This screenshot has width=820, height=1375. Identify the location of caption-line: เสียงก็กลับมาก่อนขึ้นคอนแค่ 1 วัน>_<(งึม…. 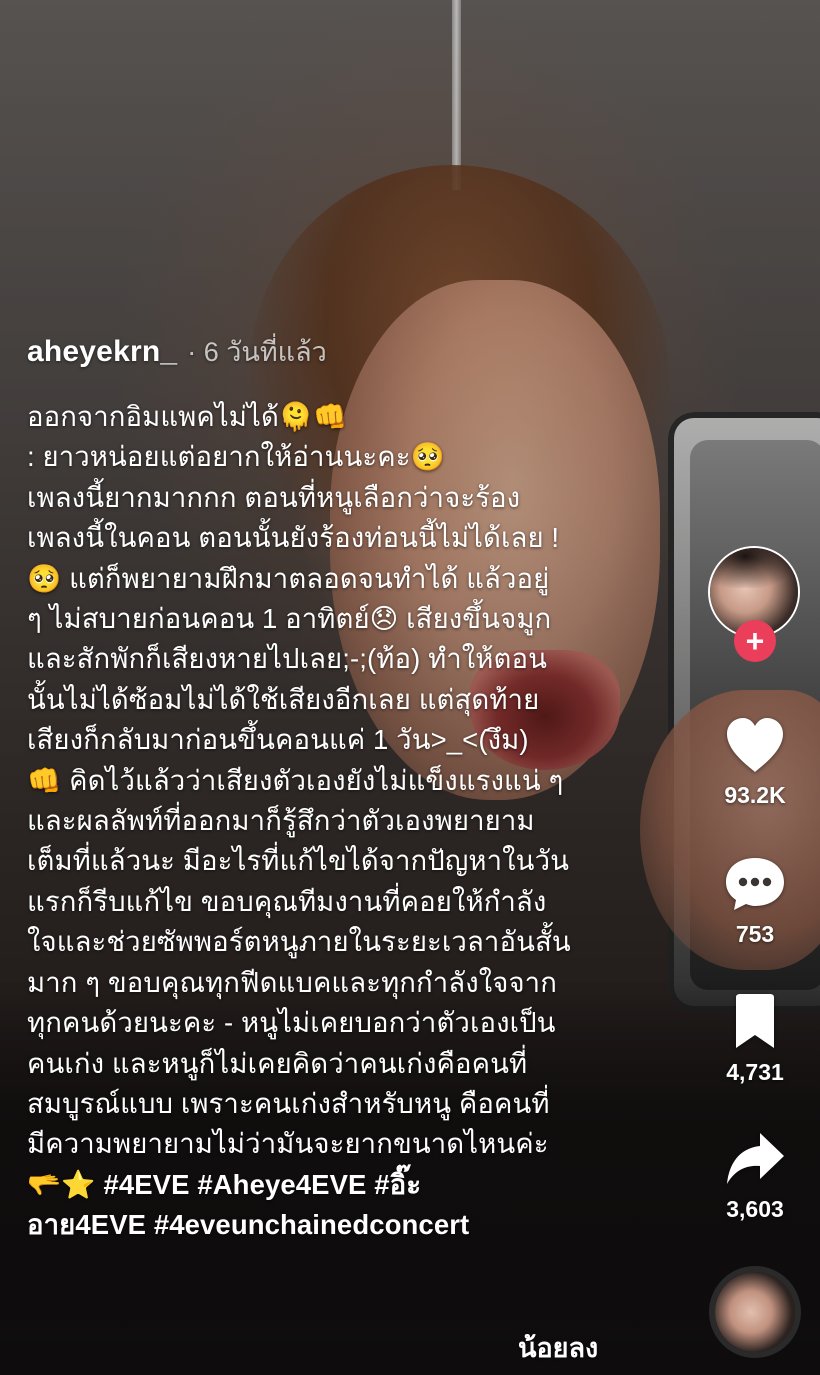
(278, 740).